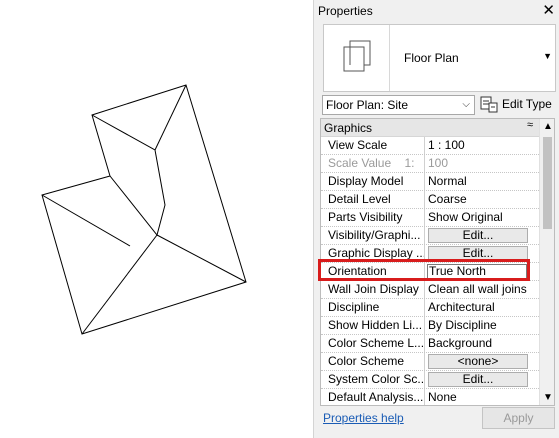 This screenshot has width=559, height=438. I want to click on dropdown-arrow-icon: ▼, so click(547, 56).